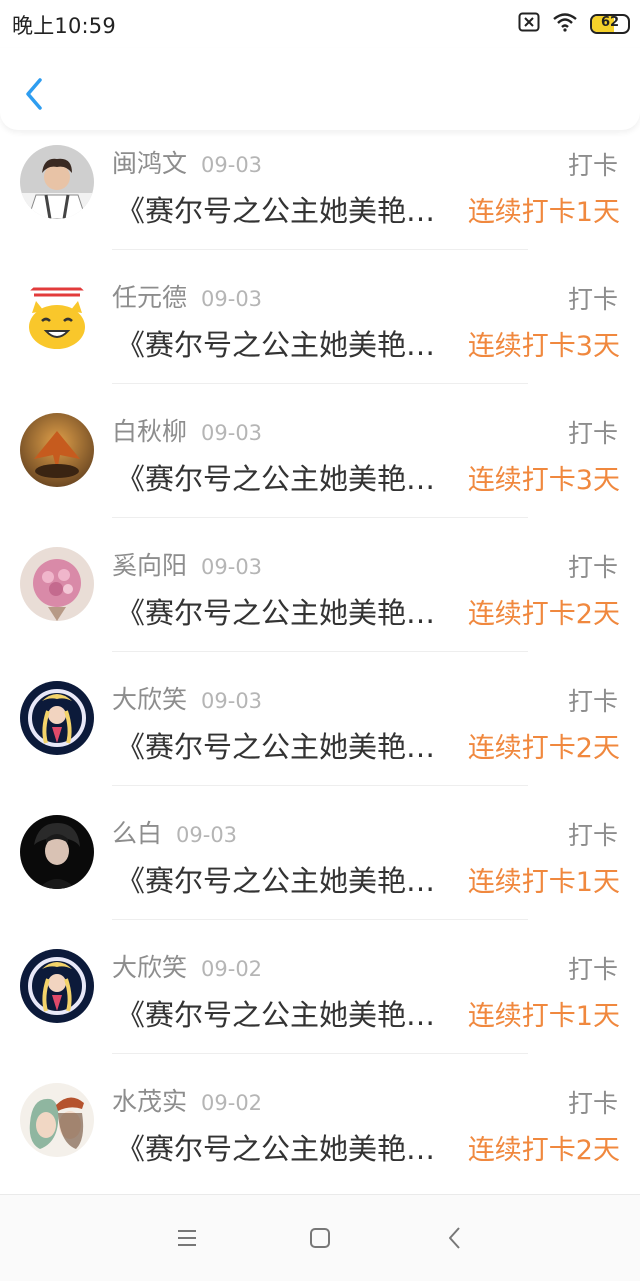  What do you see at coordinates (187, 431) in the screenshot?
I see `user-name: 白秋柳 09-03` at bounding box center [187, 431].